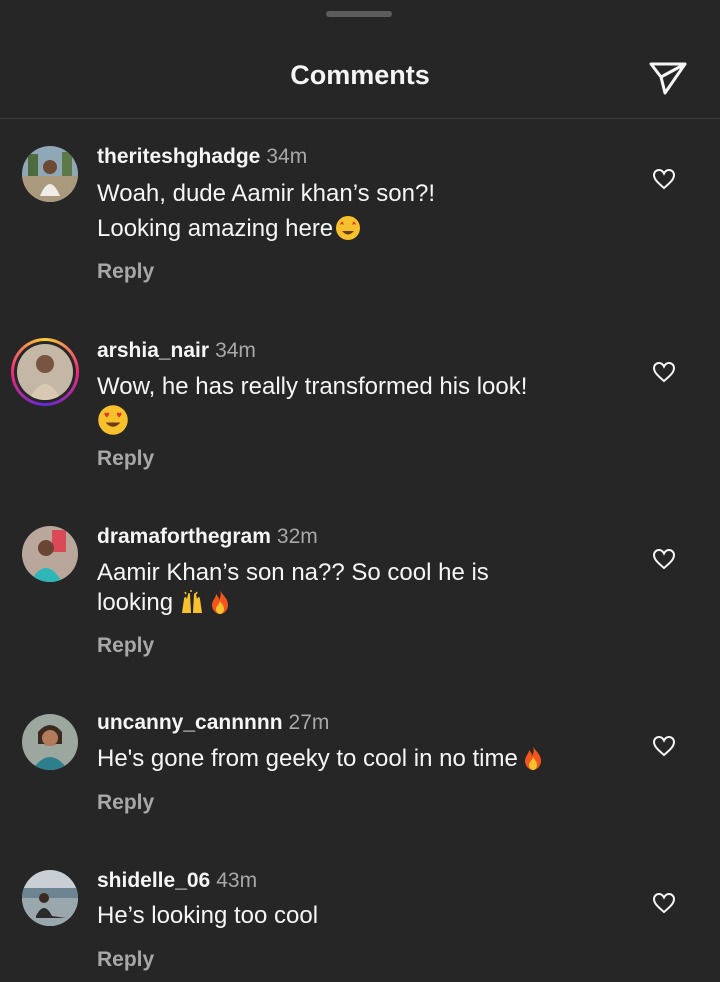 The width and height of the screenshot is (720, 982). Describe the element at coordinates (153, 880) in the screenshot. I see `username: shidelle_06` at that location.